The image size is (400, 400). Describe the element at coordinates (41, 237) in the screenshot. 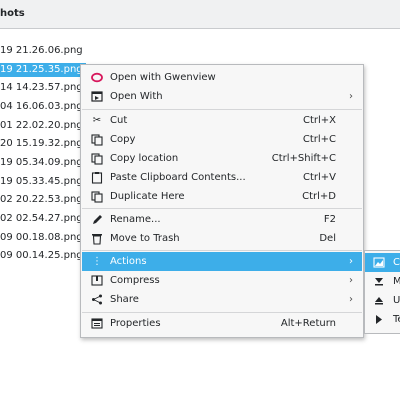

I see `file-name: 09 00.18.08.png` at that location.